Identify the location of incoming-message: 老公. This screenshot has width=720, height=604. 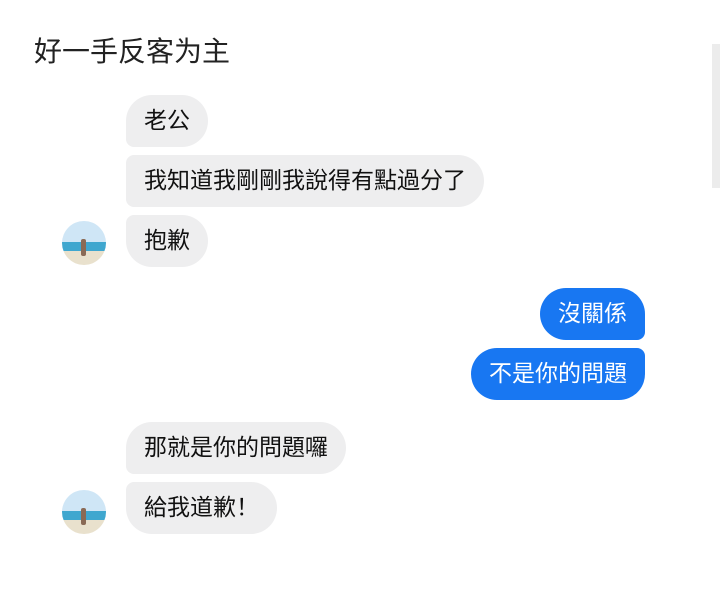
(167, 121).